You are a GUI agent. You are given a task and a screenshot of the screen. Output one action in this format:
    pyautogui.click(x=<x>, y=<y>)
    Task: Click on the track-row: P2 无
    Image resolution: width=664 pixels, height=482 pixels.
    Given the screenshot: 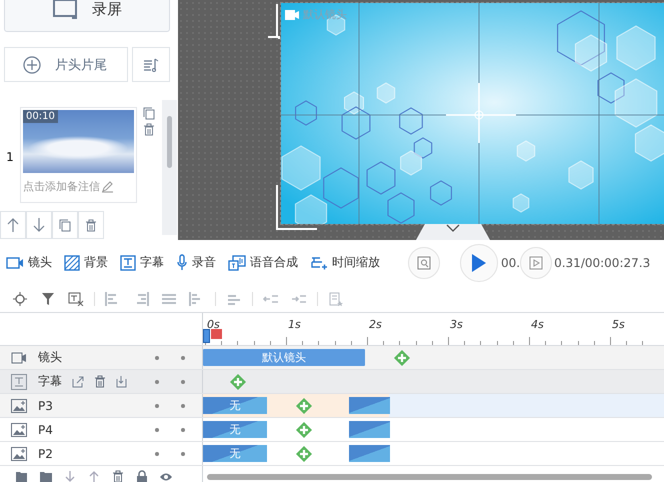 What is the action you would take?
    pyautogui.click(x=332, y=454)
    